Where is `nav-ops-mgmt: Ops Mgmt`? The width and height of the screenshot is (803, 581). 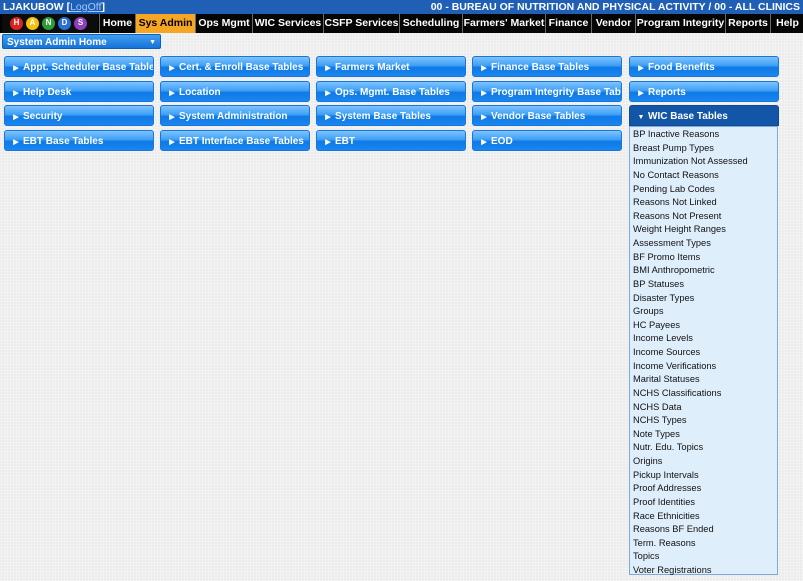
nav-ops-mgmt: Ops Mgmt is located at coordinates (223, 23).